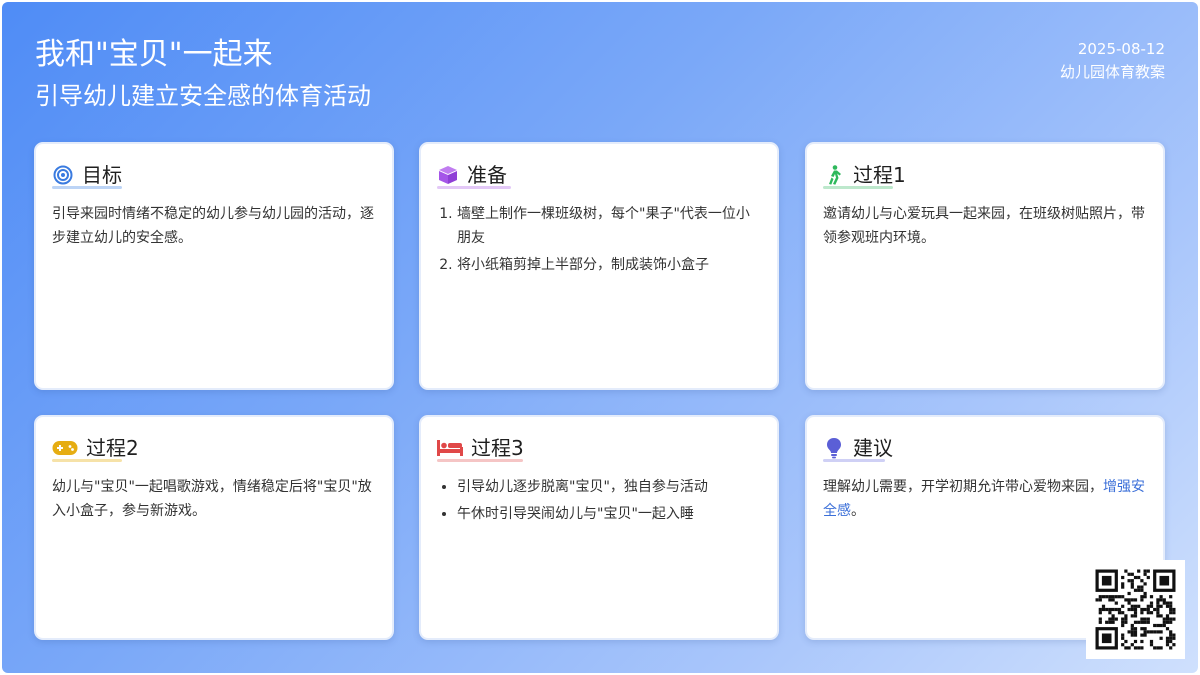 This screenshot has width=1200, height=675. What do you see at coordinates (879, 175) in the screenshot?
I see `card-title: 过程1` at bounding box center [879, 175].